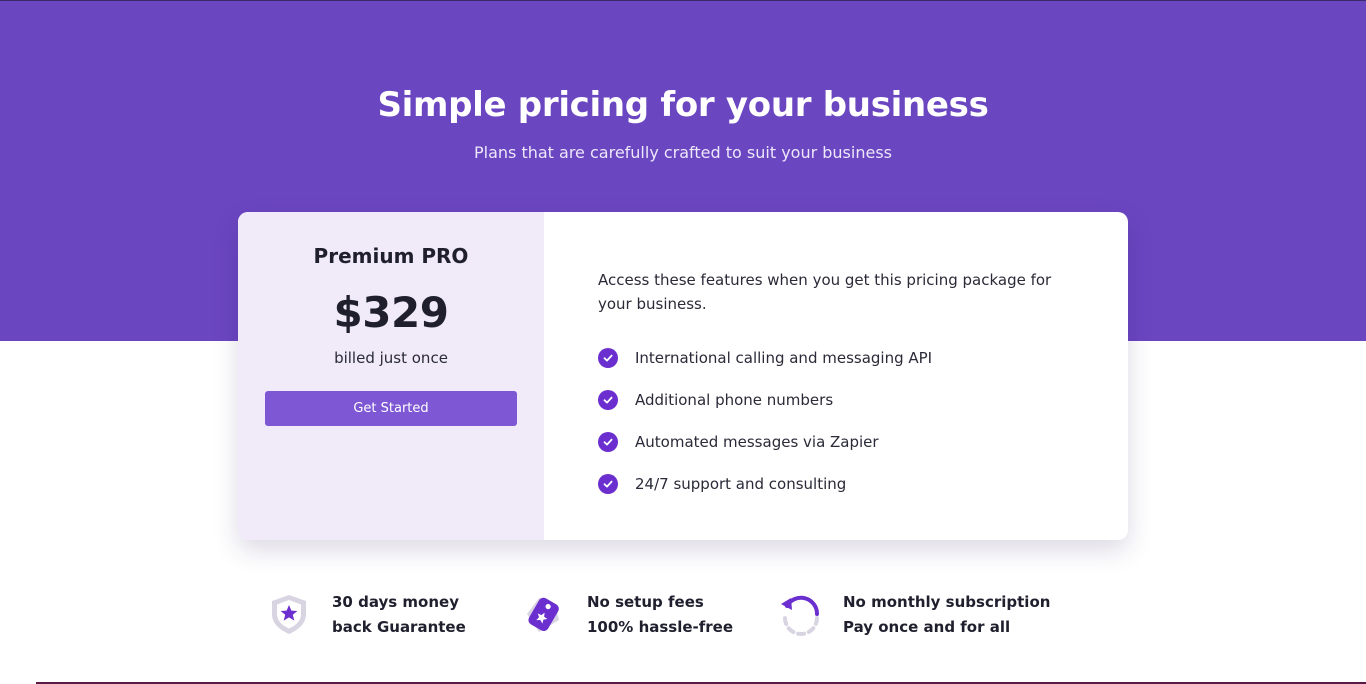 Image resolution: width=1366 pixels, height=684 pixels. I want to click on feature-label: Automated messages via Zapier, so click(757, 442).